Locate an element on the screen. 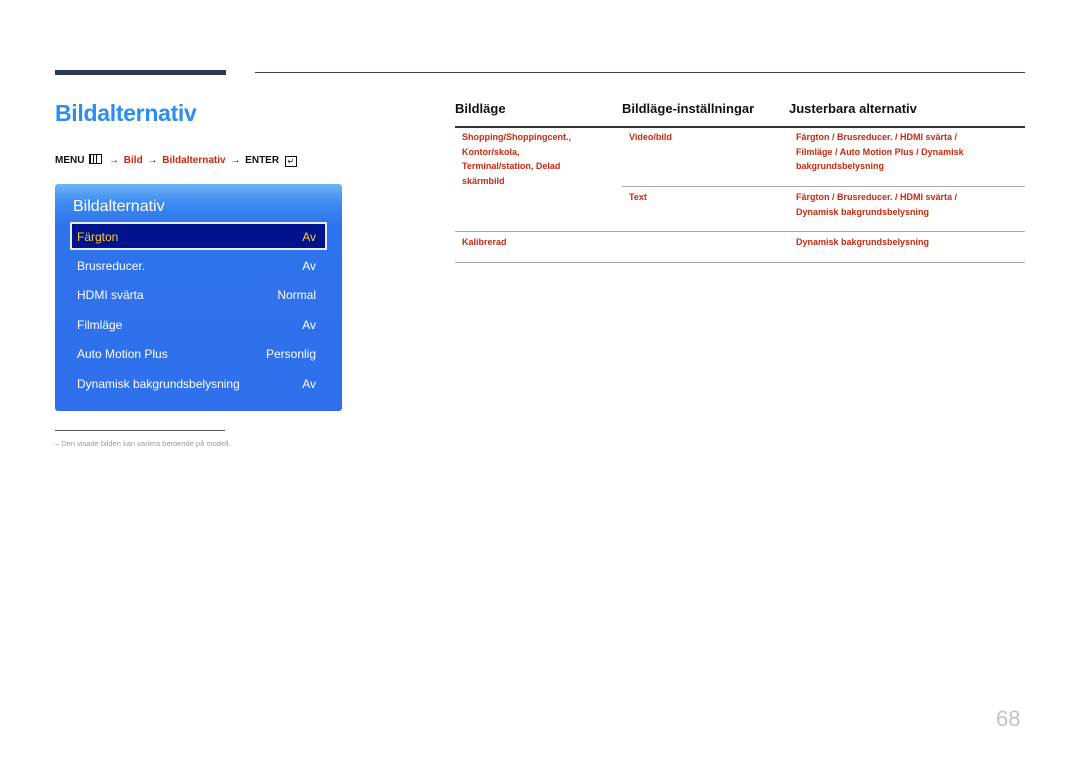  header-rule is located at coordinates (640, 72).